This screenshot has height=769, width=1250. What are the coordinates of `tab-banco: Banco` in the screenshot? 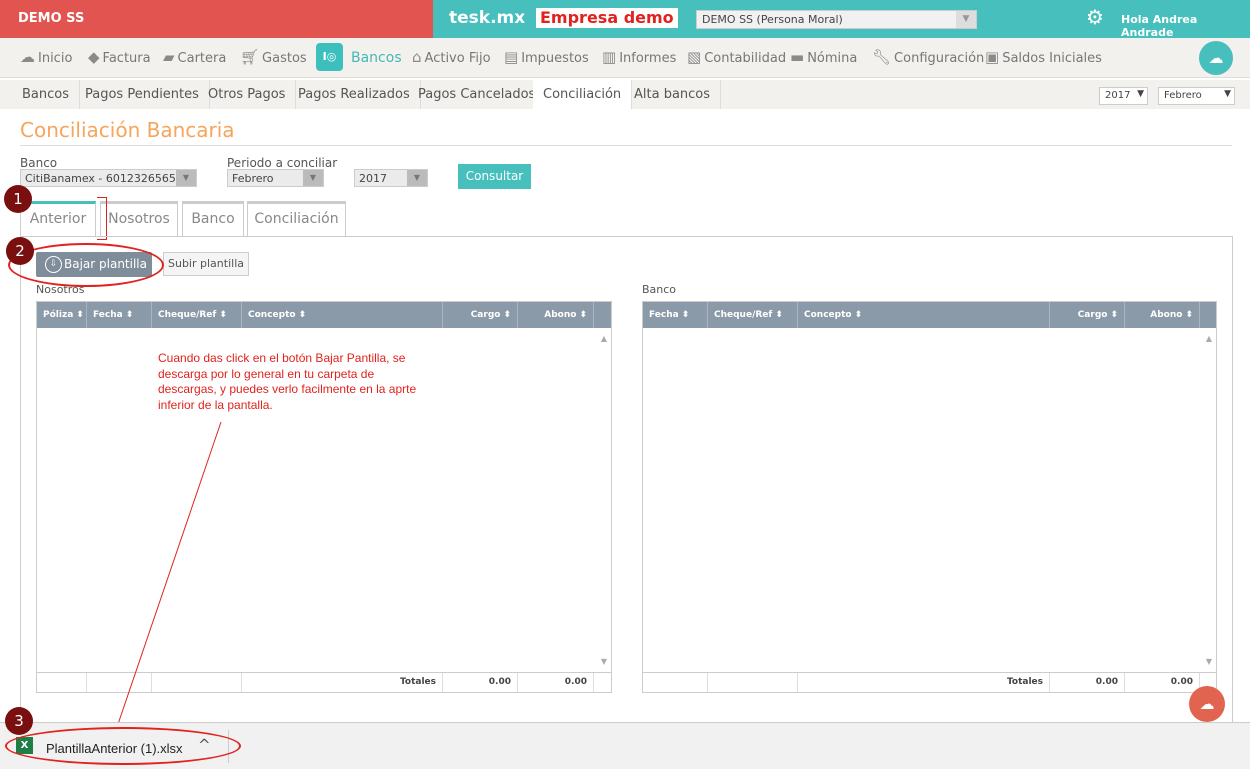 It's located at (213, 219).